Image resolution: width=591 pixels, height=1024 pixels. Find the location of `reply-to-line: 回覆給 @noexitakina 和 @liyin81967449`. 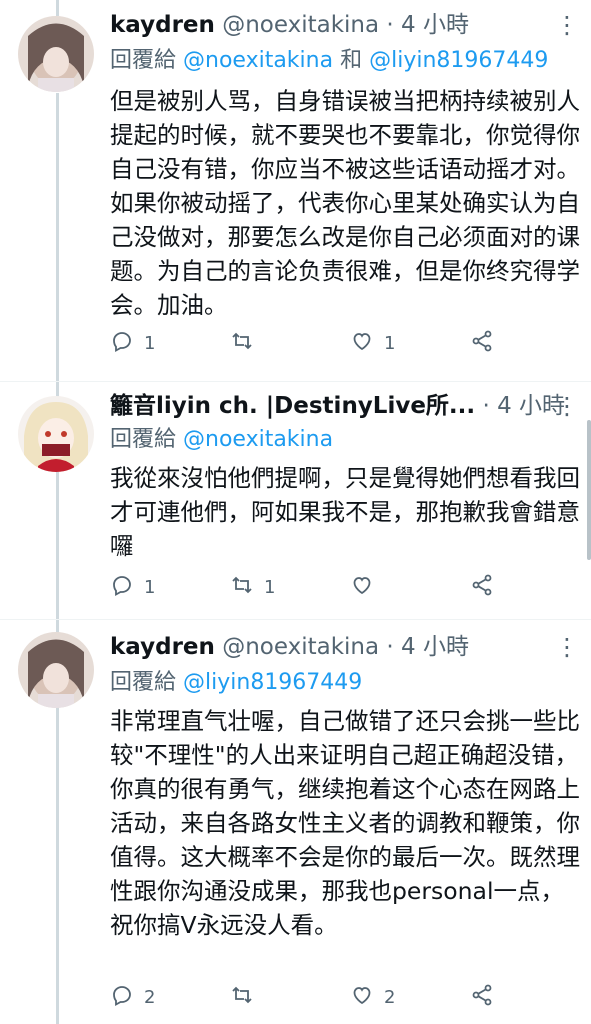

reply-to-line: 回覆給 @noexitakina 和 @liyin81967449 is located at coordinates (329, 61).